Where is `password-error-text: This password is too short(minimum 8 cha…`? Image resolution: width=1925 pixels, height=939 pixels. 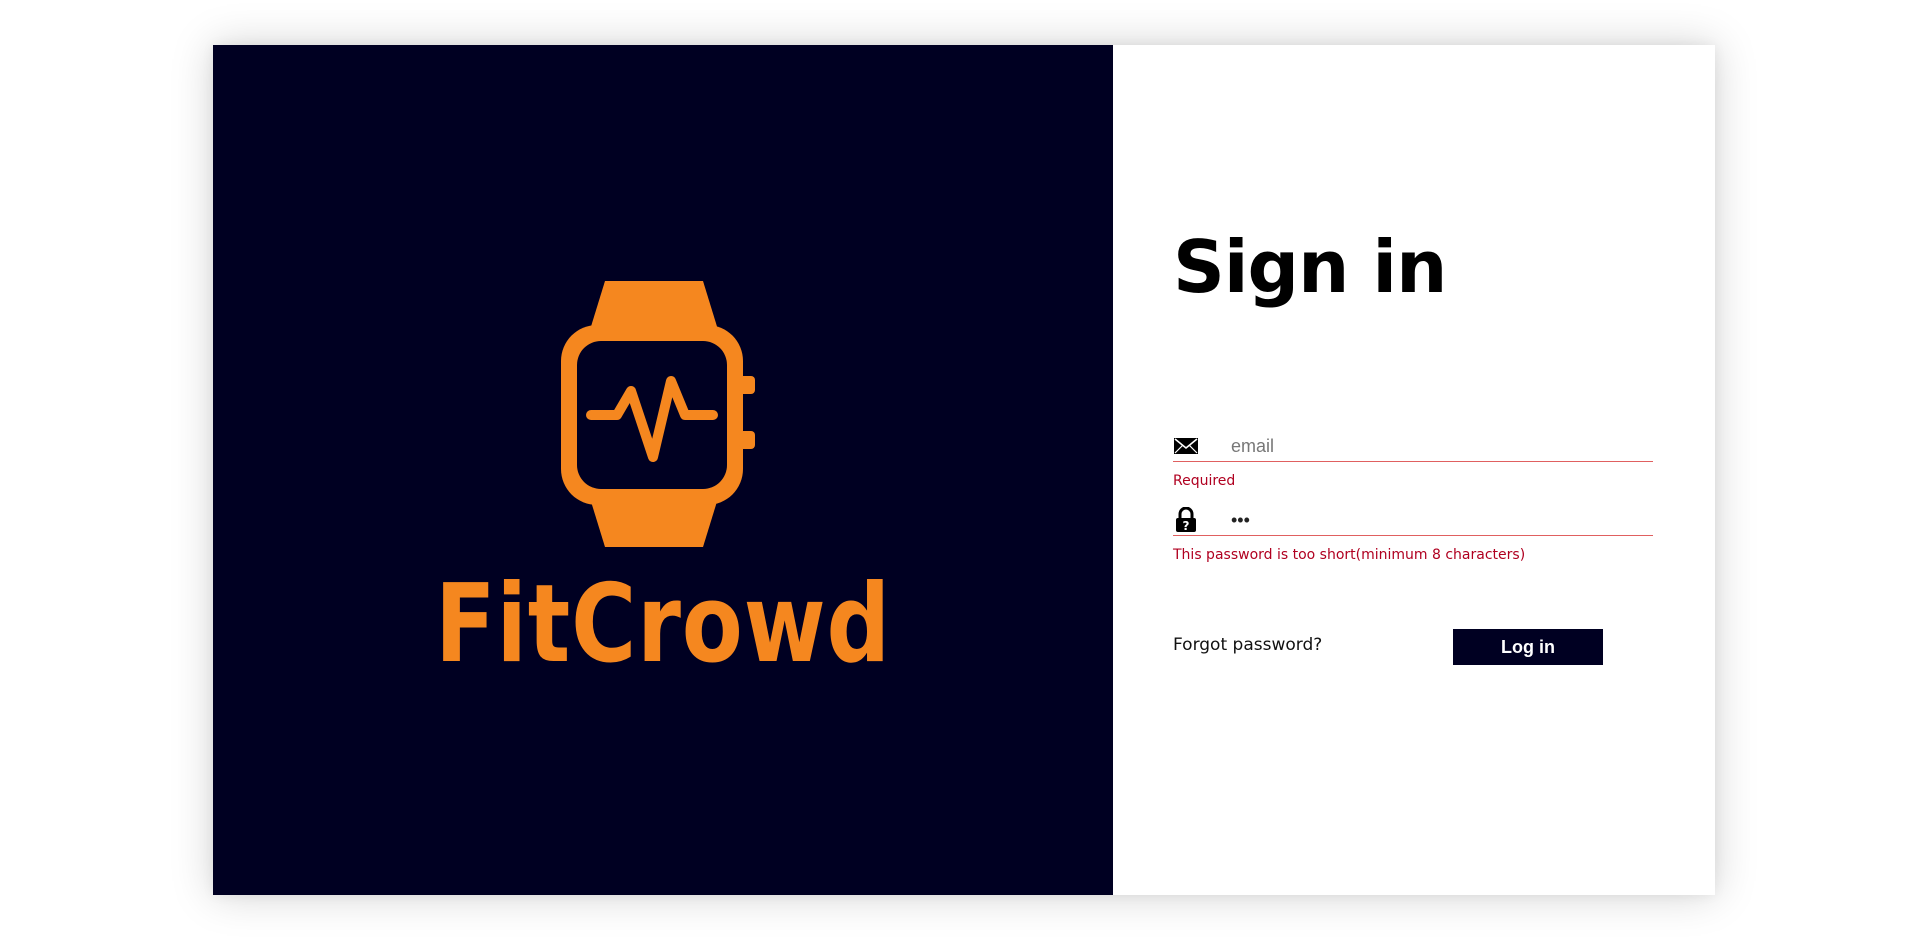
password-error-text: This password is too short(minimum 8 cha… is located at coordinates (1349, 555).